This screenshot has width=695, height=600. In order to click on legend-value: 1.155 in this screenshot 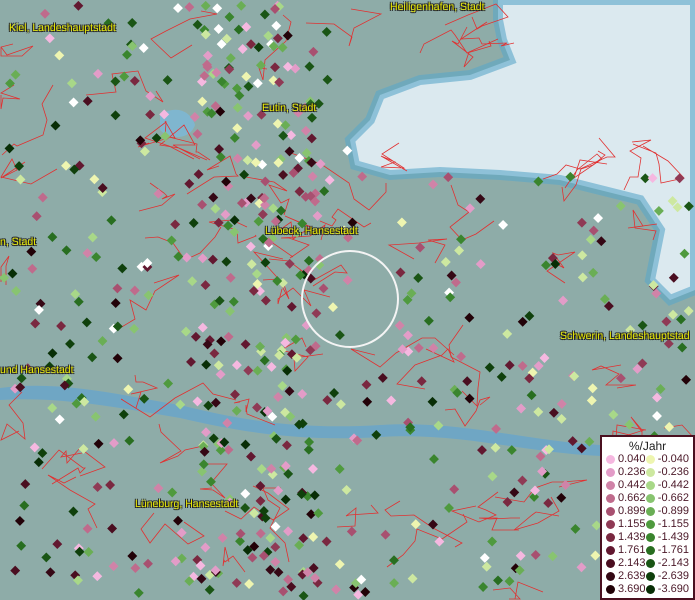, I will do `click(632, 524)`.